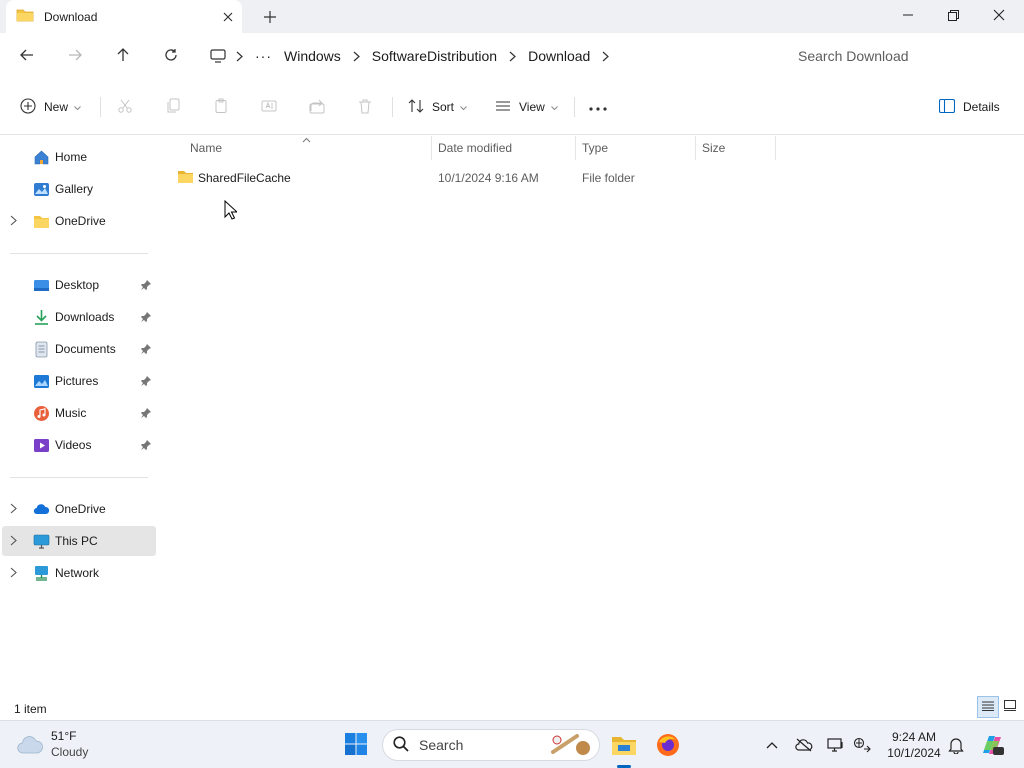 Image resolution: width=1024 pixels, height=768 pixels. Describe the element at coordinates (312, 56) in the screenshot. I see `breadcrumb-item-windows: Windows` at that location.